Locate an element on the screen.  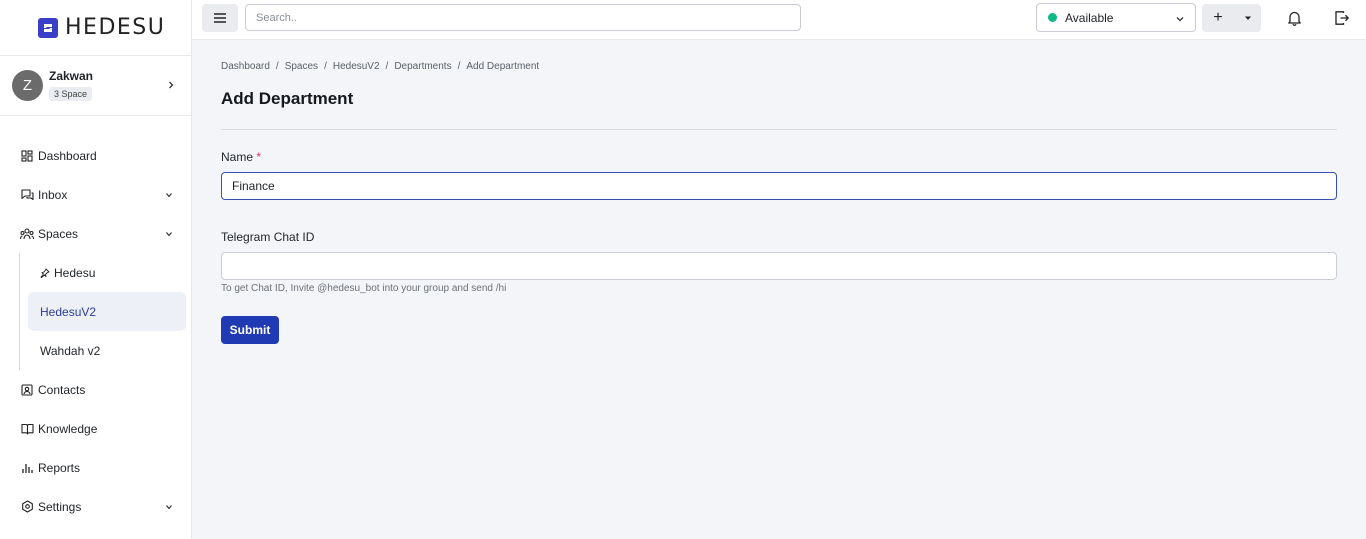
sidebar-item-label: Spaces is located at coordinates (58, 233).